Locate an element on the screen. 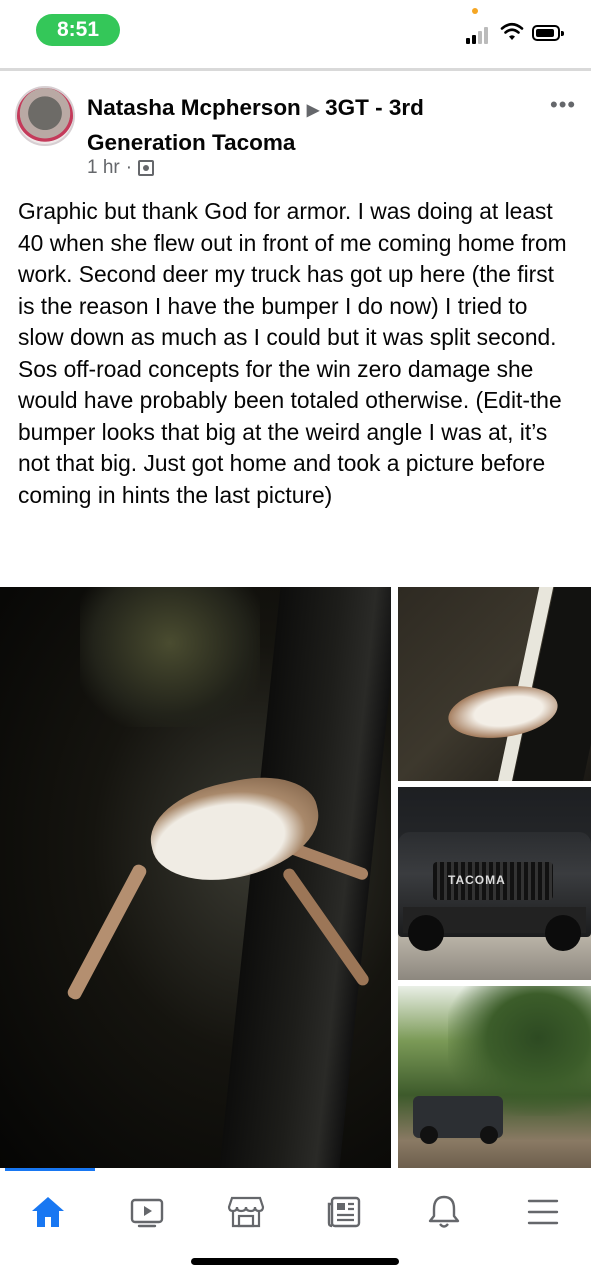  tab-news is located at coordinates (345, 1212).